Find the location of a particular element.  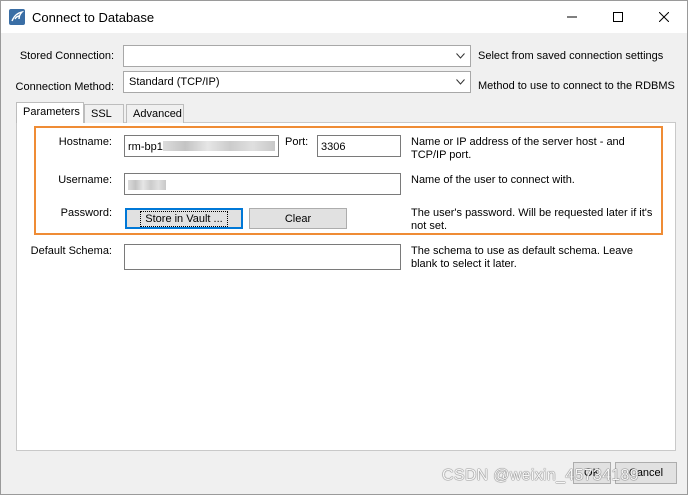

minimize-icon is located at coordinates (572, 17).